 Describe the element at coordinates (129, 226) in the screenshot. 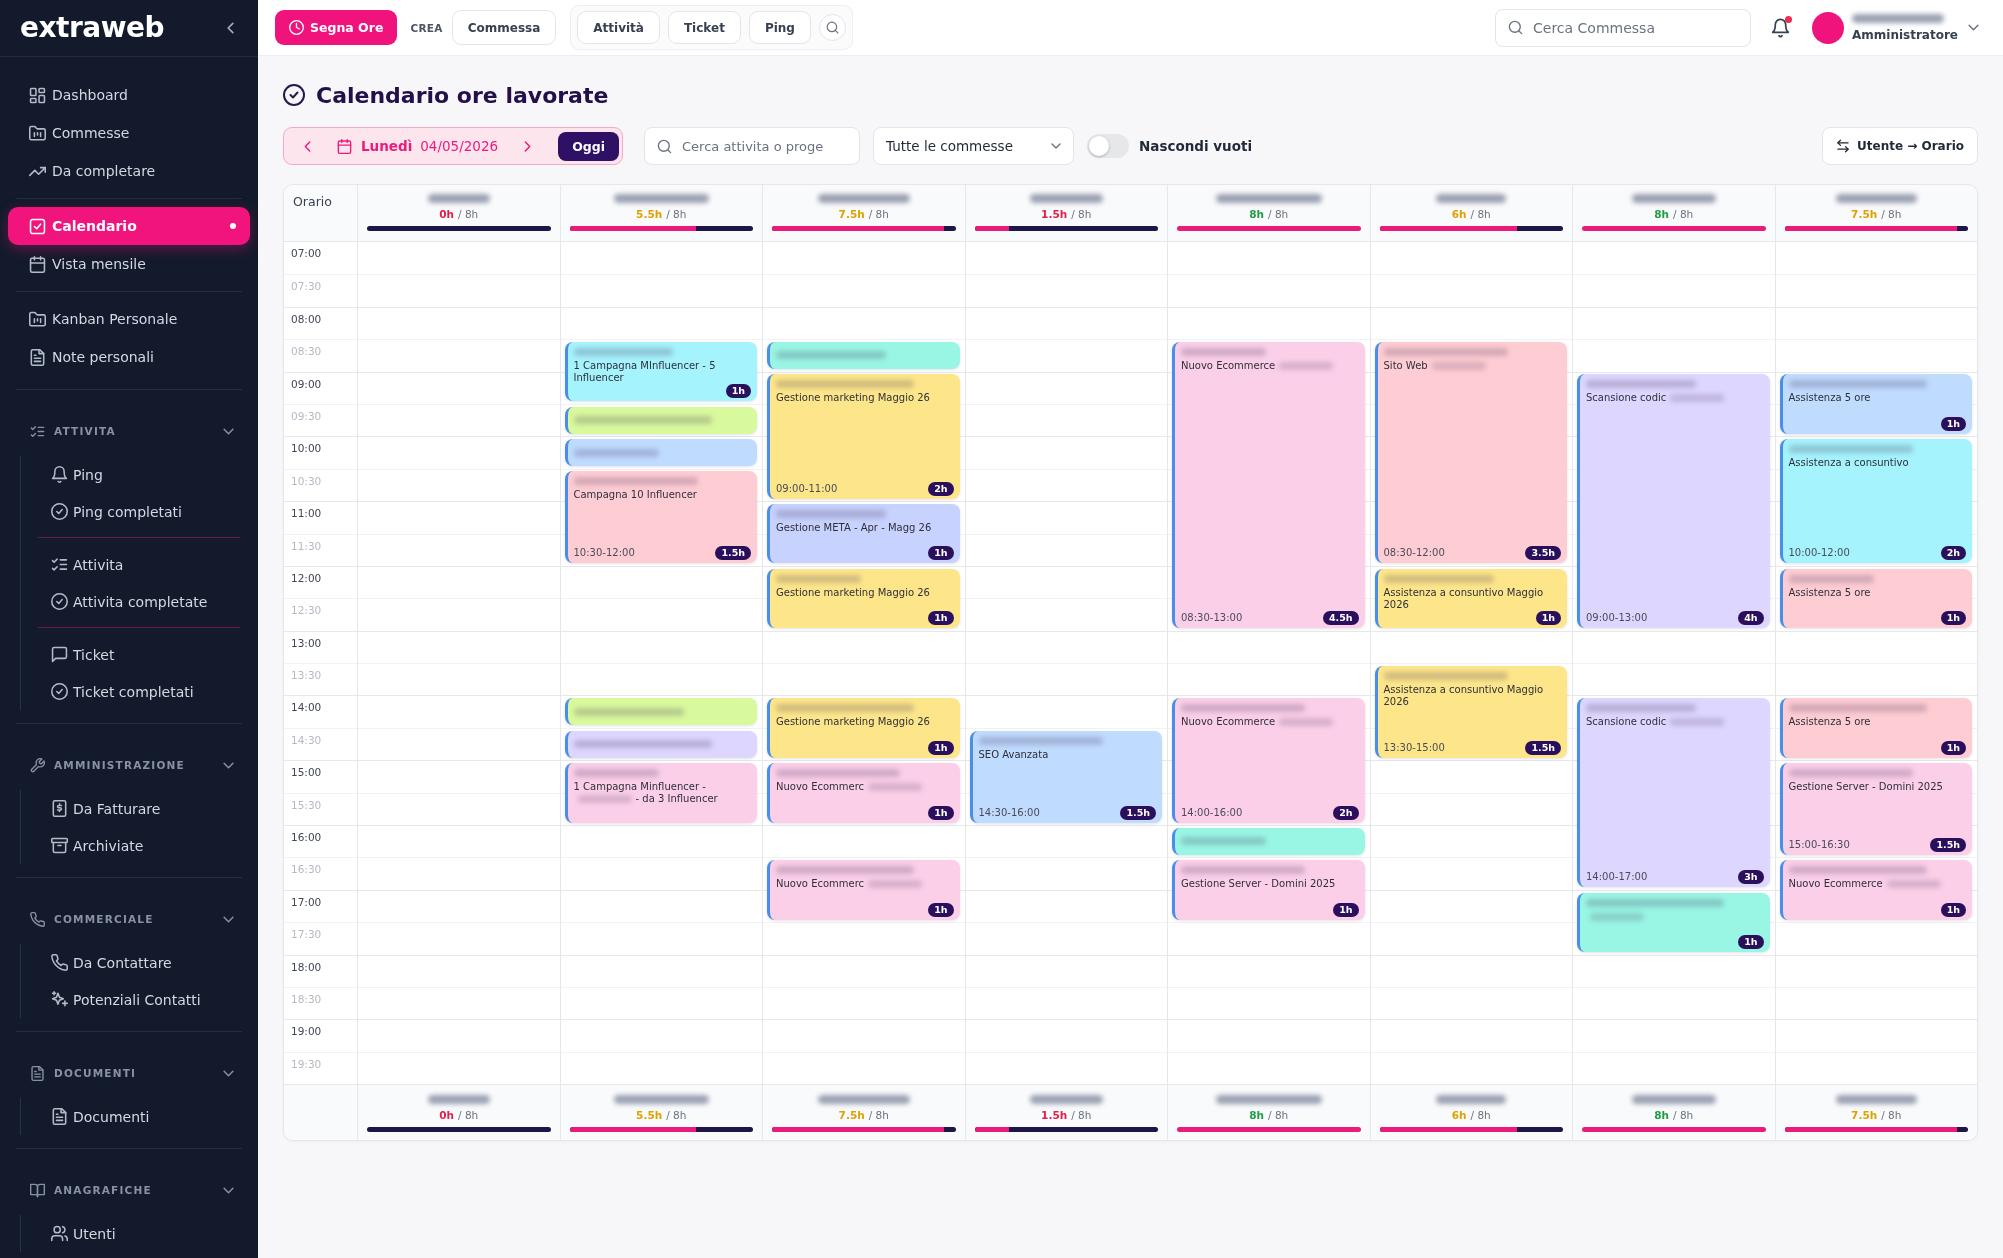

I see `sidebar-item: Calendario` at that location.